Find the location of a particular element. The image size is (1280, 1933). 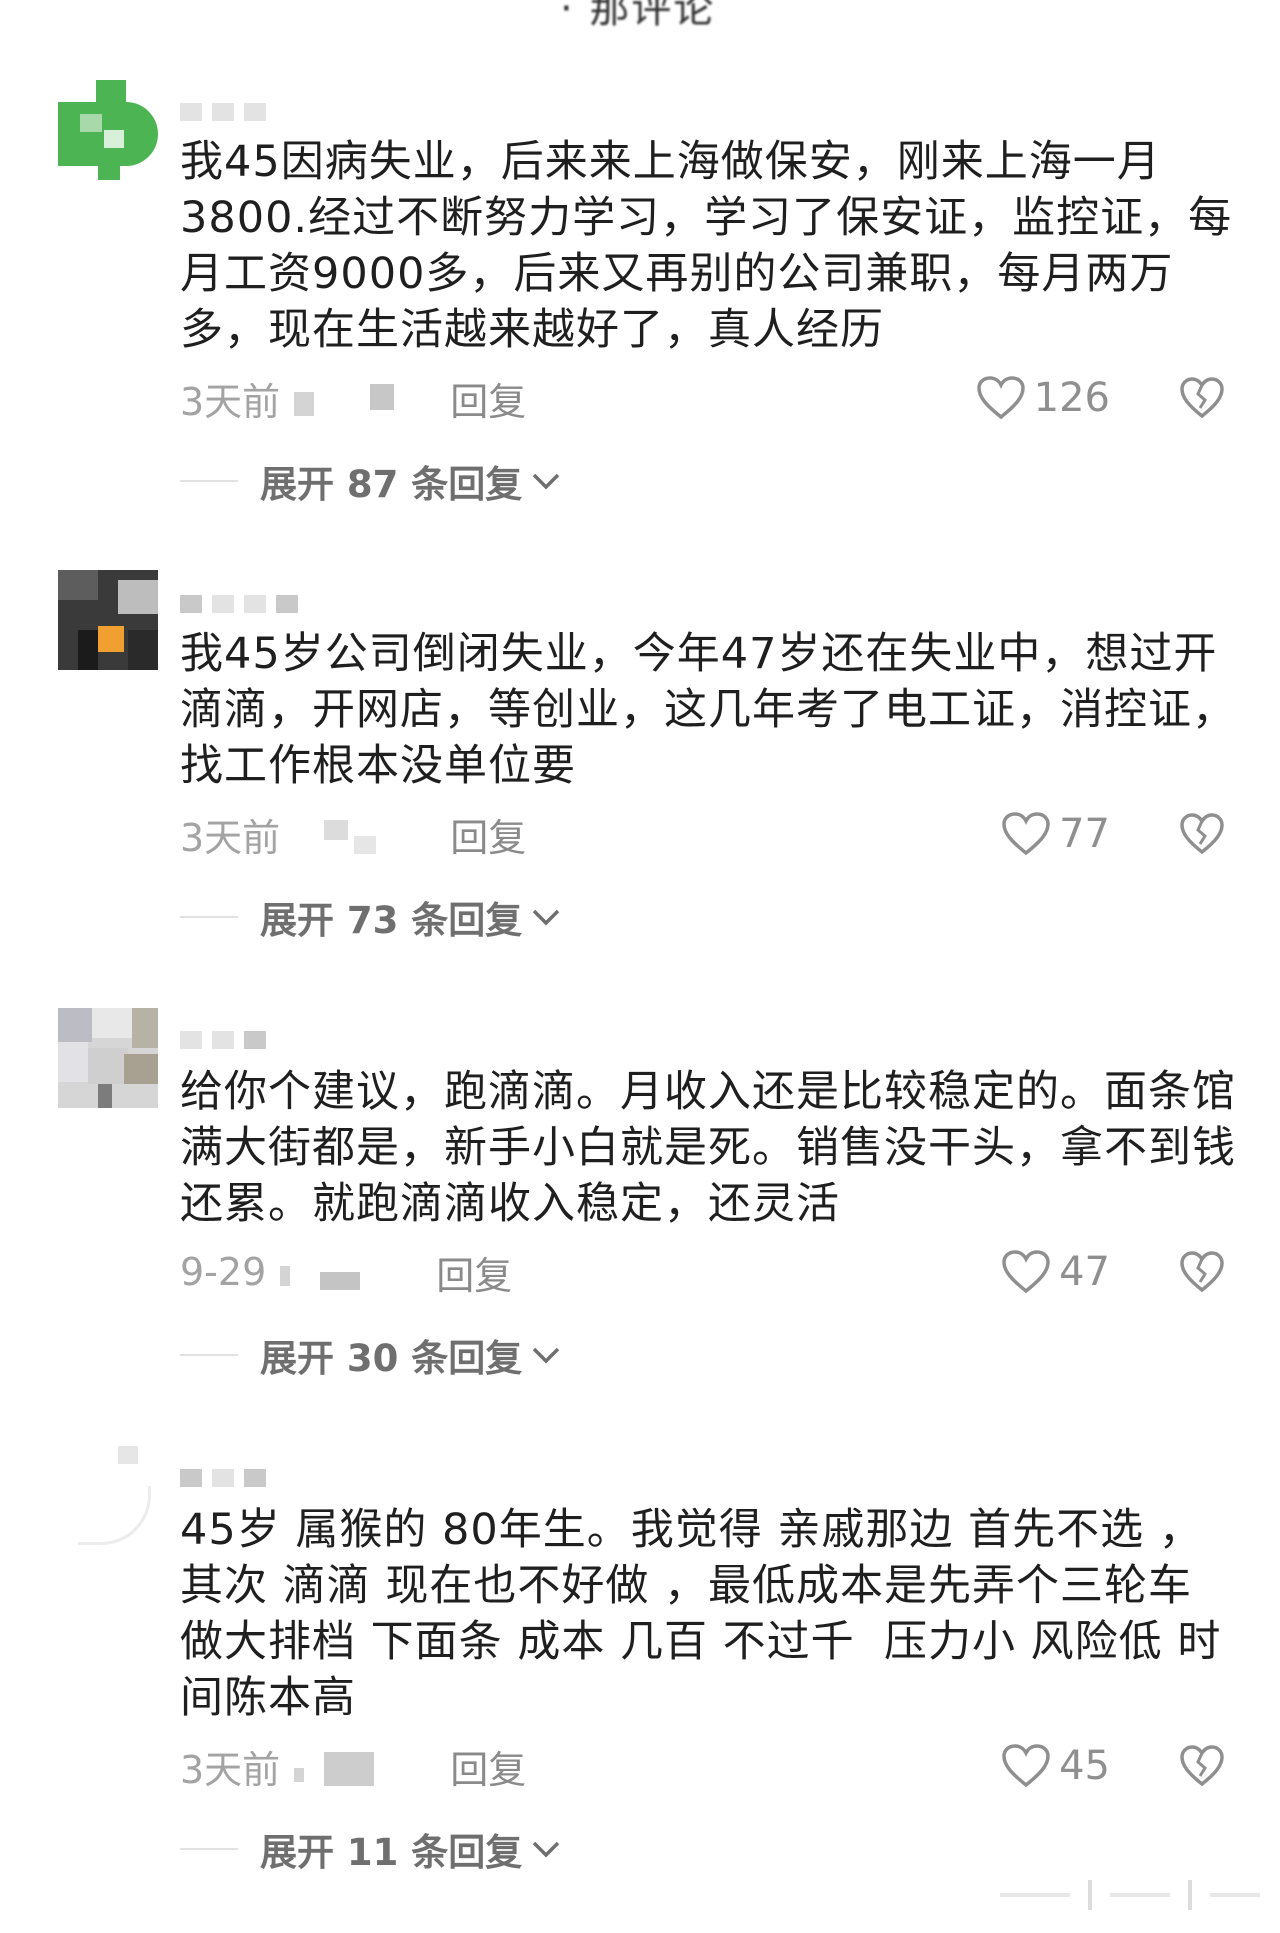

comment-meta: 9-29 回复 is located at coordinates (346, 1272).